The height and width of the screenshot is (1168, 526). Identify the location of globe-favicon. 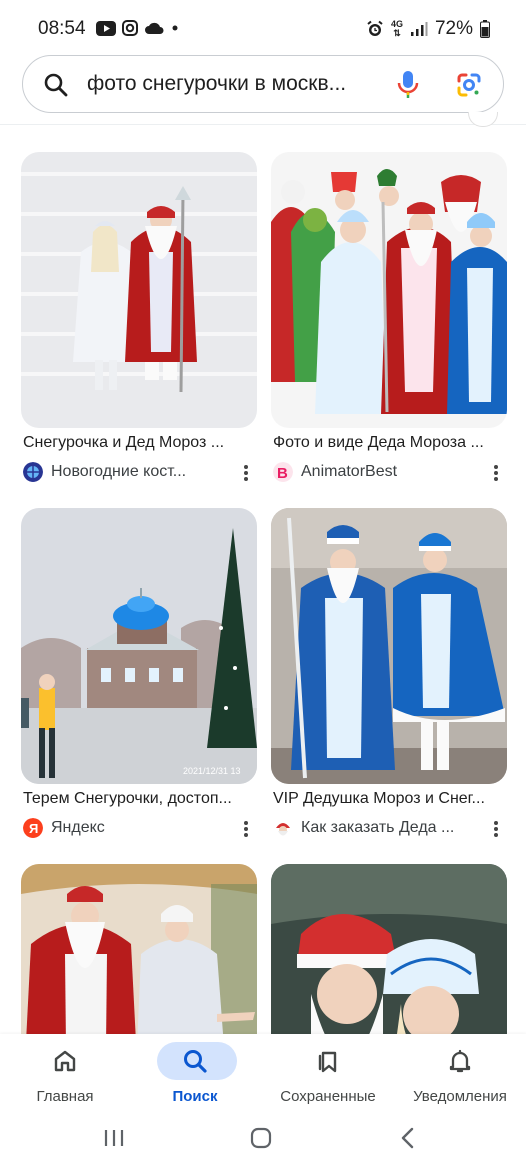
(33, 472).